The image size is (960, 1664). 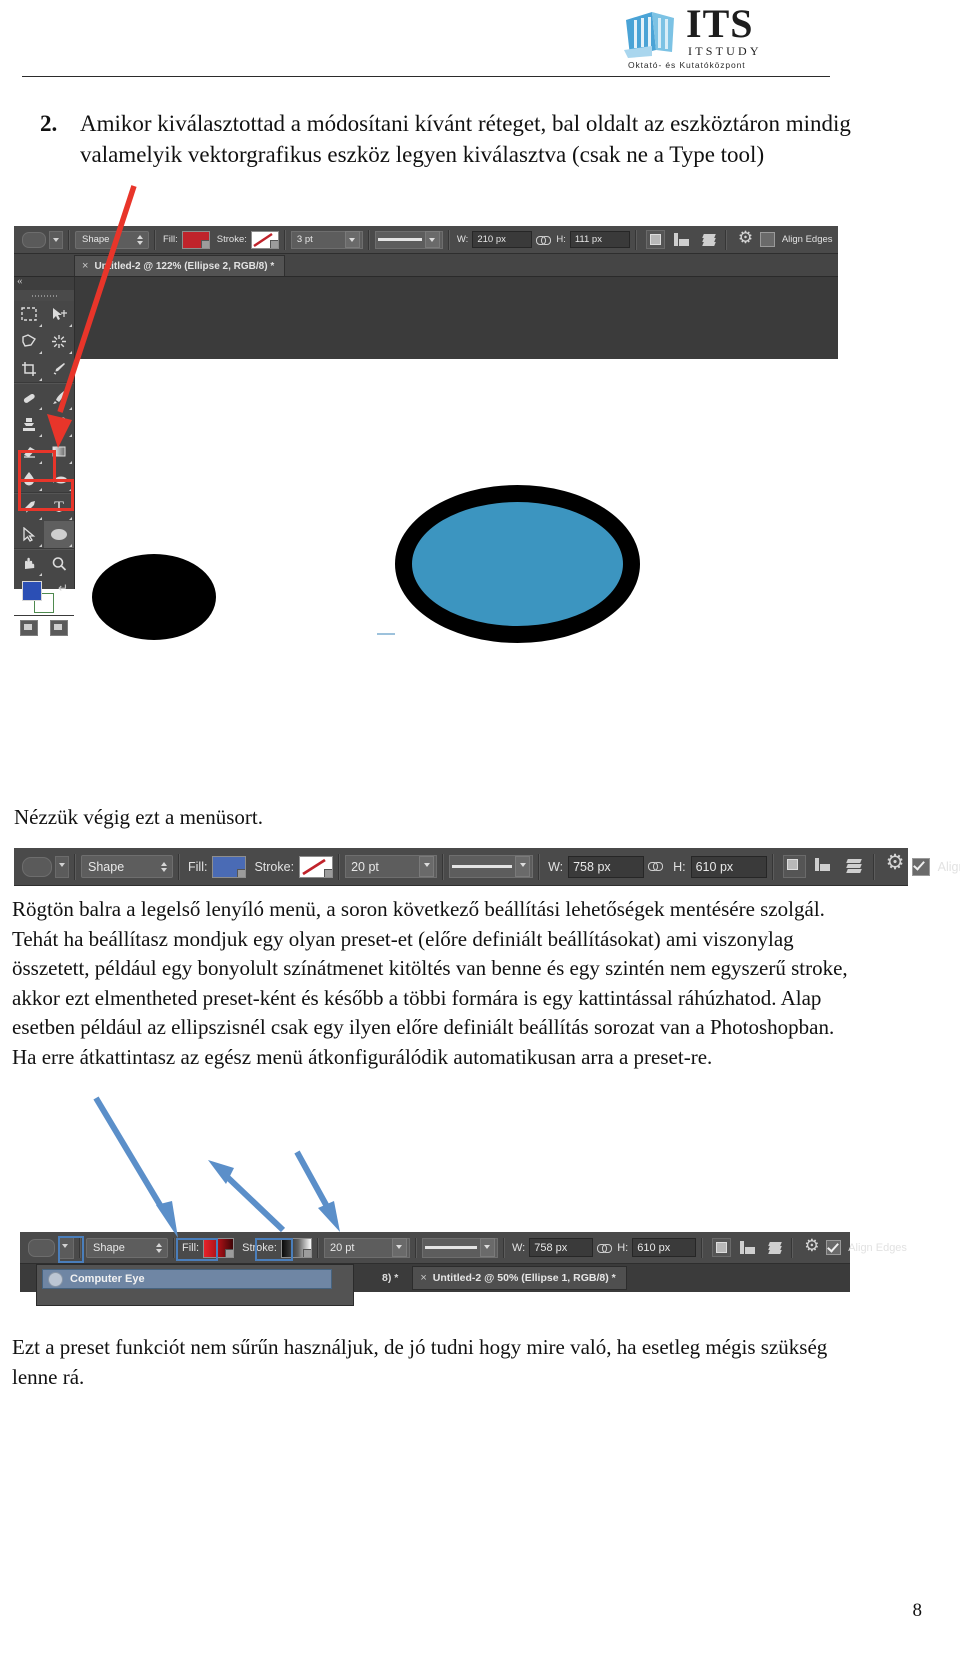 I want to click on ps1-tool-path-selection-tool, so click(x=29, y=534).